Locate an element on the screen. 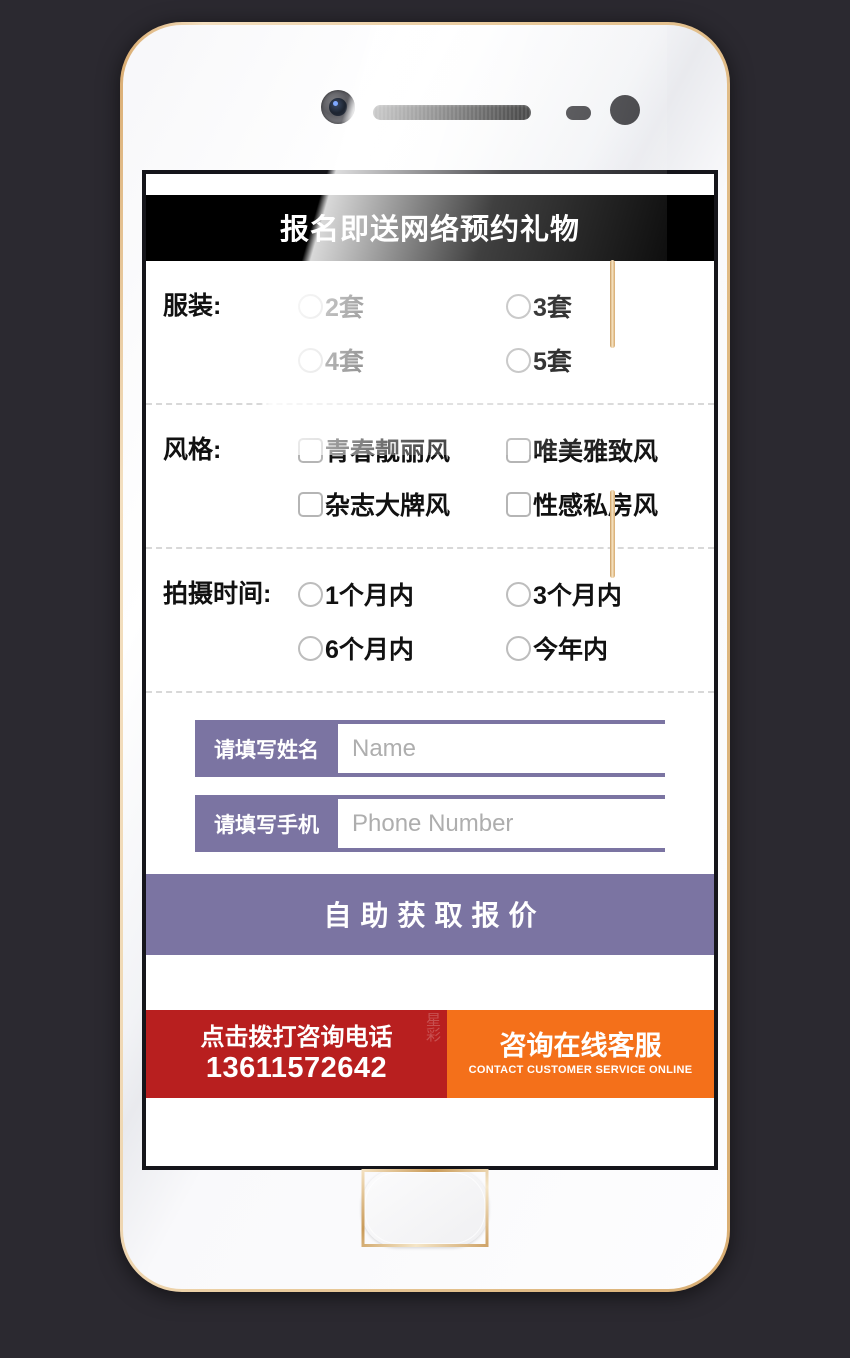 This screenshot has height=1358, width=850. option-label: 2套 is located at coordinates (344, 308).